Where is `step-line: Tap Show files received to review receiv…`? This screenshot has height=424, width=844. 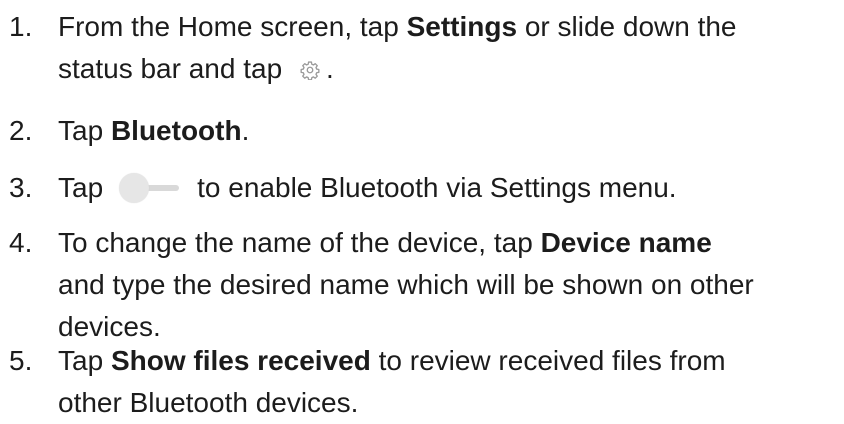 step-line: Tap Show files received to review receiv… is located at coordinates (450, 361).